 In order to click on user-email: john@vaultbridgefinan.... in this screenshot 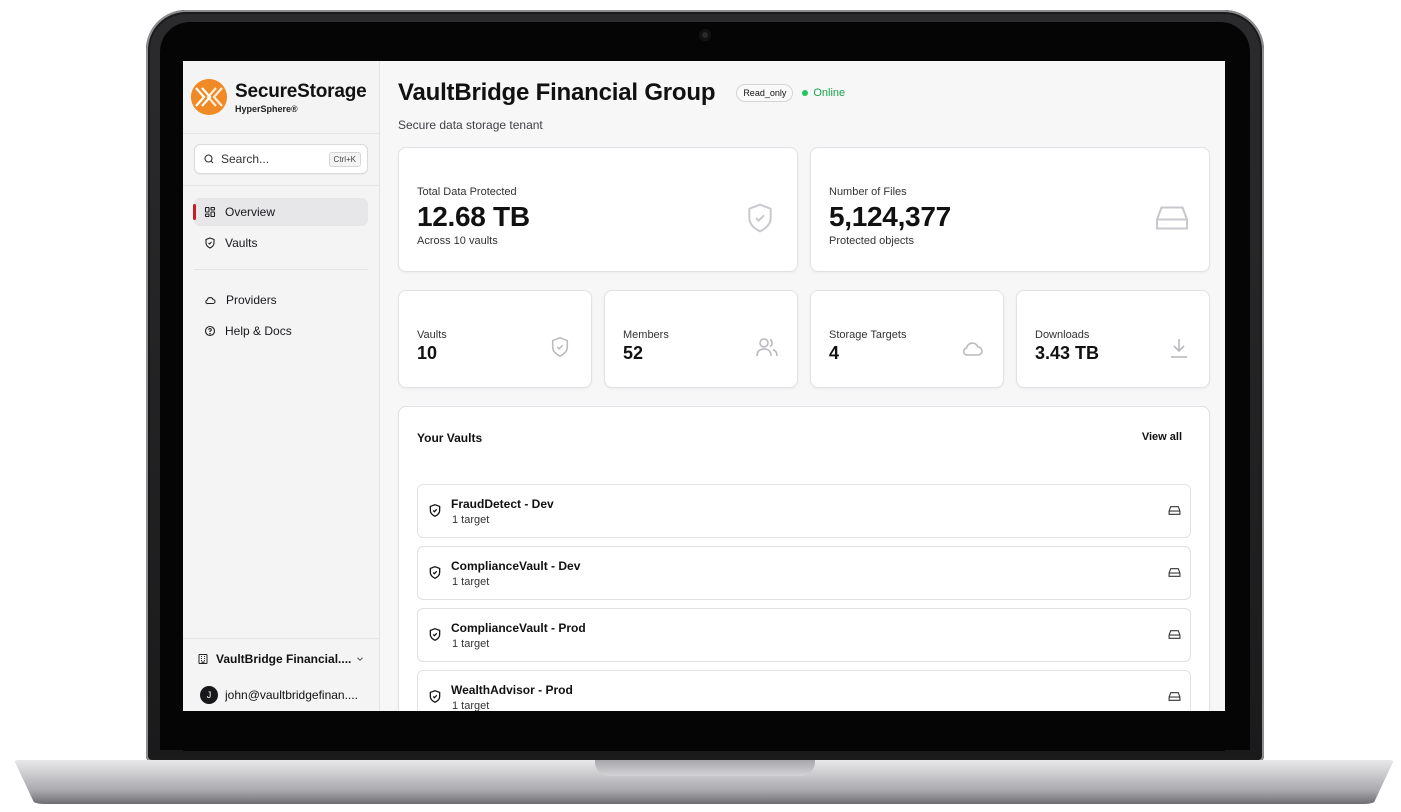, I will do `click(291, 695)`.